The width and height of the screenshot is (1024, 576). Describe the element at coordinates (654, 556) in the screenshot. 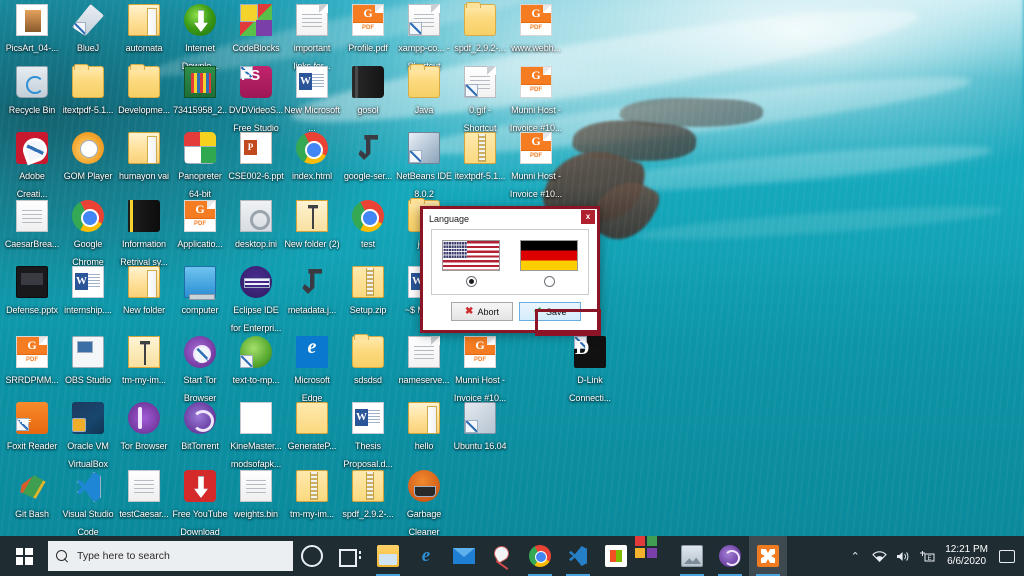

I see `taskbar-item-office-squares` at that location.